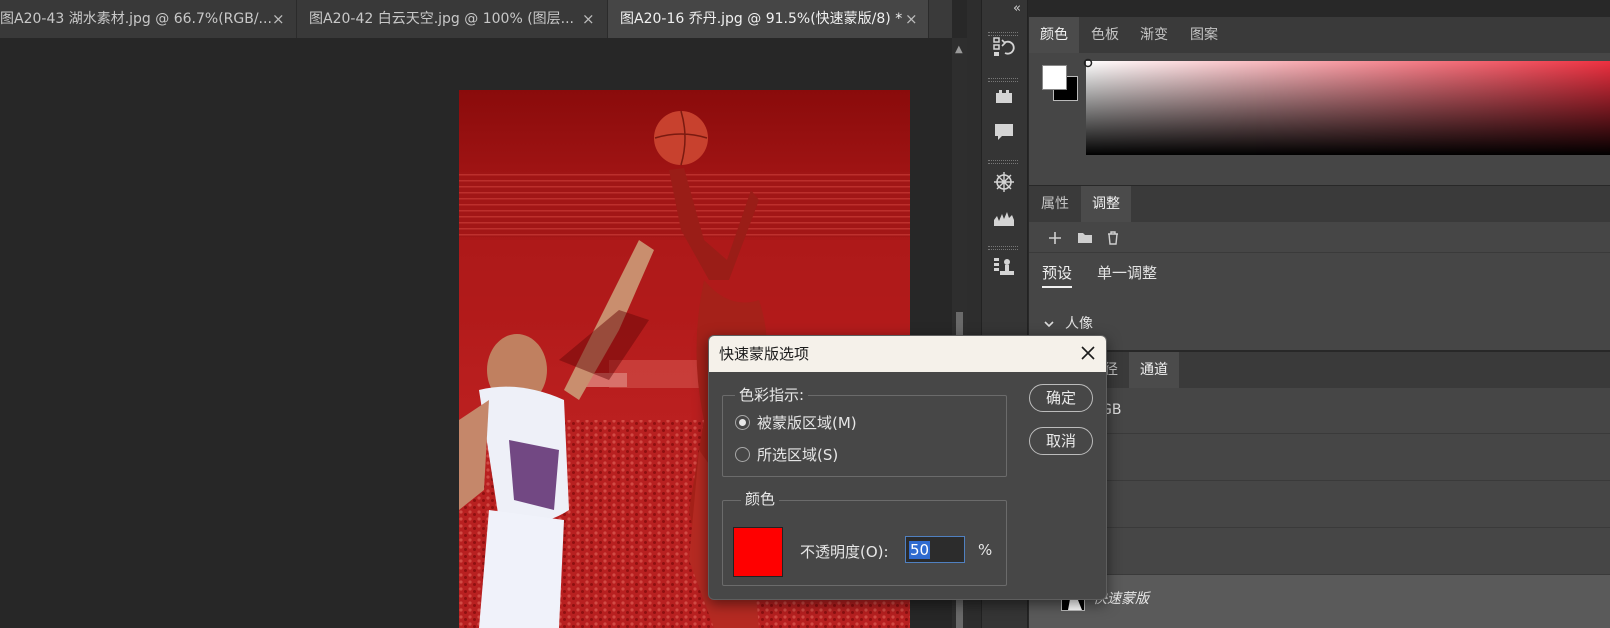 This screenshot has height=628, width=1610. Describe the element at coordinates (1088, 63) in the screenshot. I see `color-picker-marker` at that location.